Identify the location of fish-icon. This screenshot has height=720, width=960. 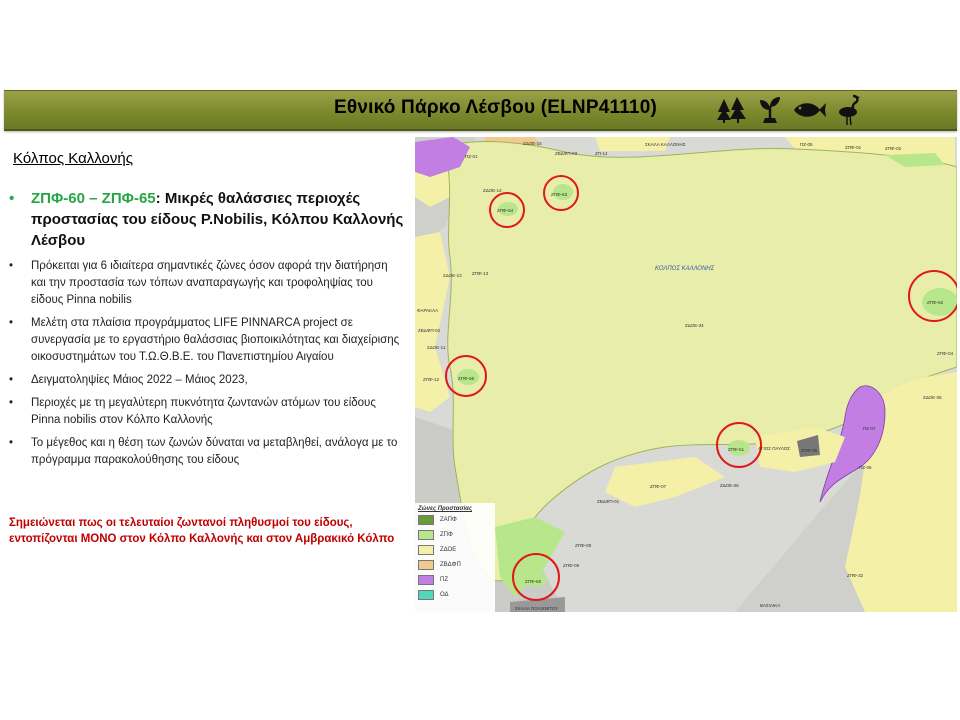
(810, 110).